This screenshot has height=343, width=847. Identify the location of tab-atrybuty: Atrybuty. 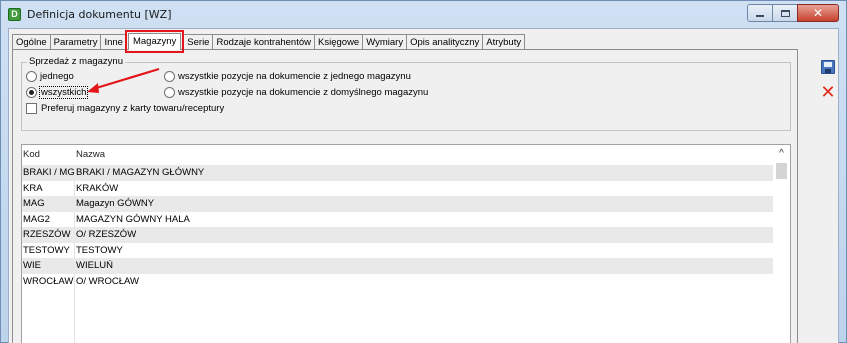
(504, 42).